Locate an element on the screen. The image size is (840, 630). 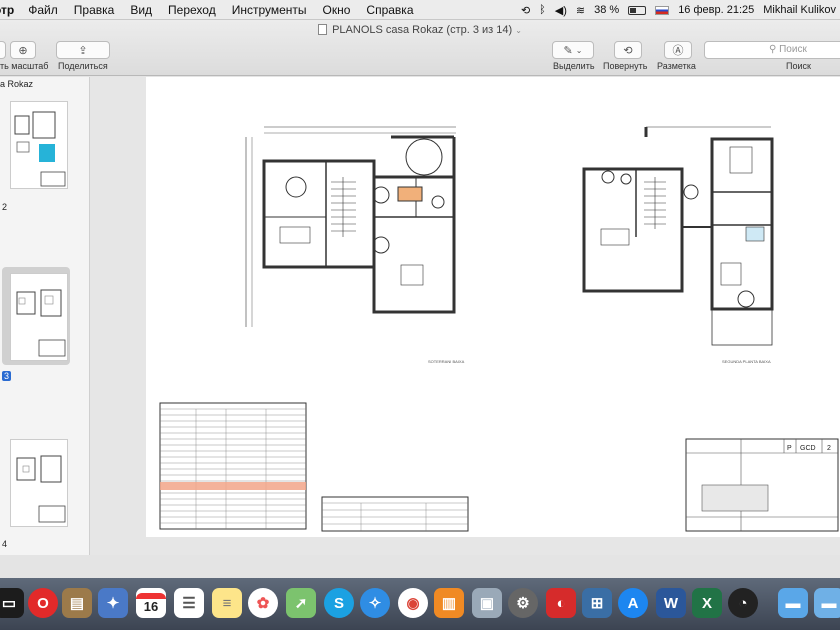
ibooks-icon: ▥ is located at coordinates (449, 603).